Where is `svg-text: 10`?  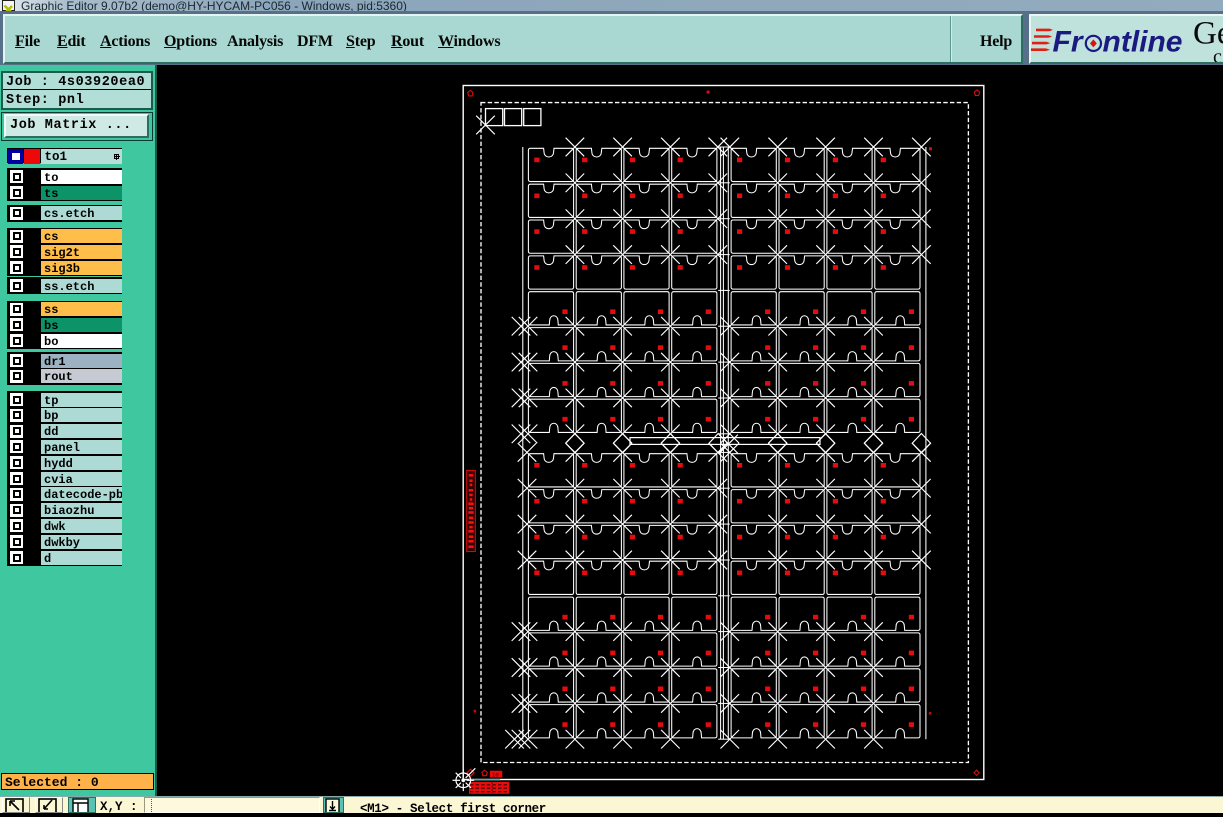 svg-text: 10 is located at coordinates (495, 774).